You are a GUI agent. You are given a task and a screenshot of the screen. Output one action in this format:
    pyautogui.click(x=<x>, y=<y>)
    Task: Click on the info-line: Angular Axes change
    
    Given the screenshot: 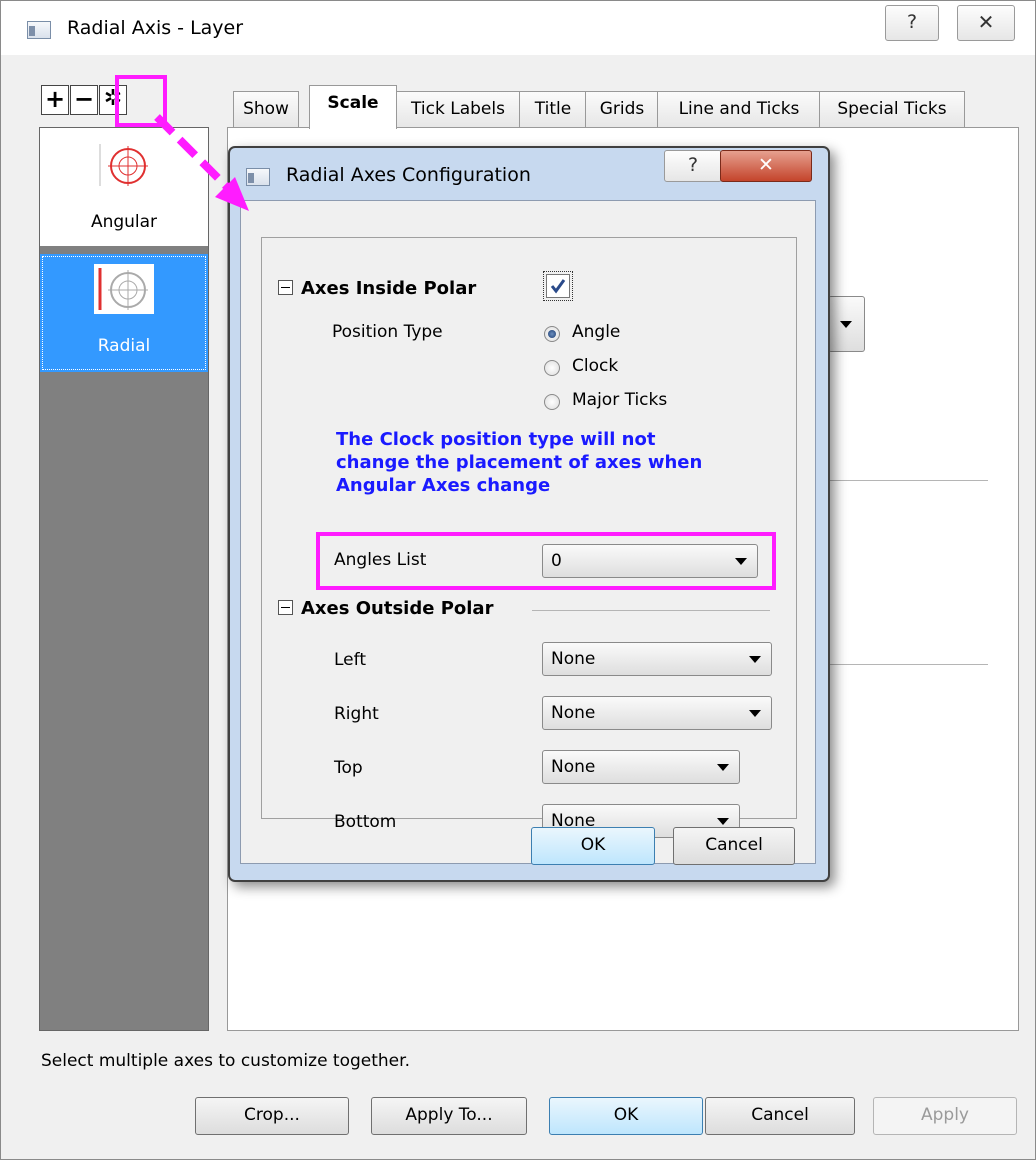 What is the action you would take?
    pyautogui.click(x=443, y=485)
    